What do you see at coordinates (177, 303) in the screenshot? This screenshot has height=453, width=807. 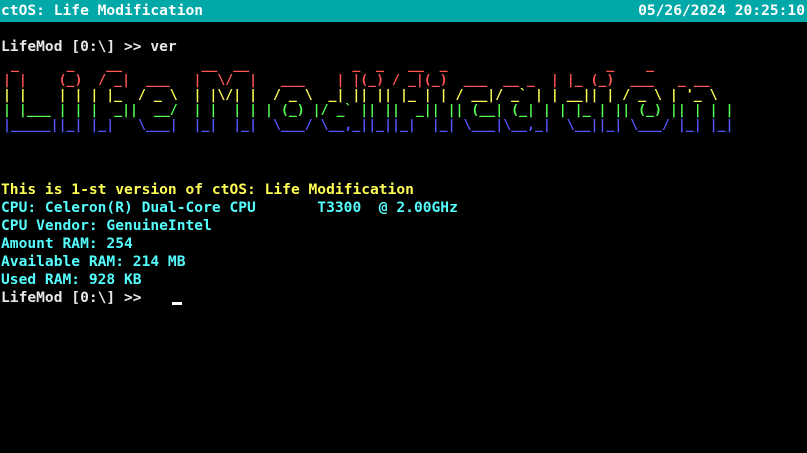 I see `text-cursor` at bounding box center [177, 303].